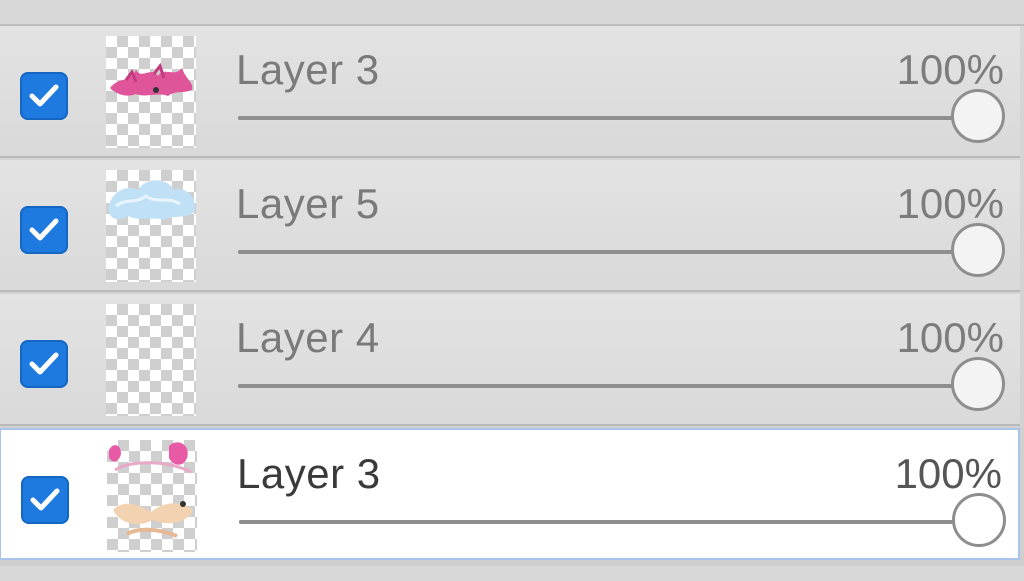 Image resolution: width=1024 pixels, height=581 pixels. Describe the element at coordinates (151, 200) in the screenshot. I see `blue-cloud-thumbnail` at that location.